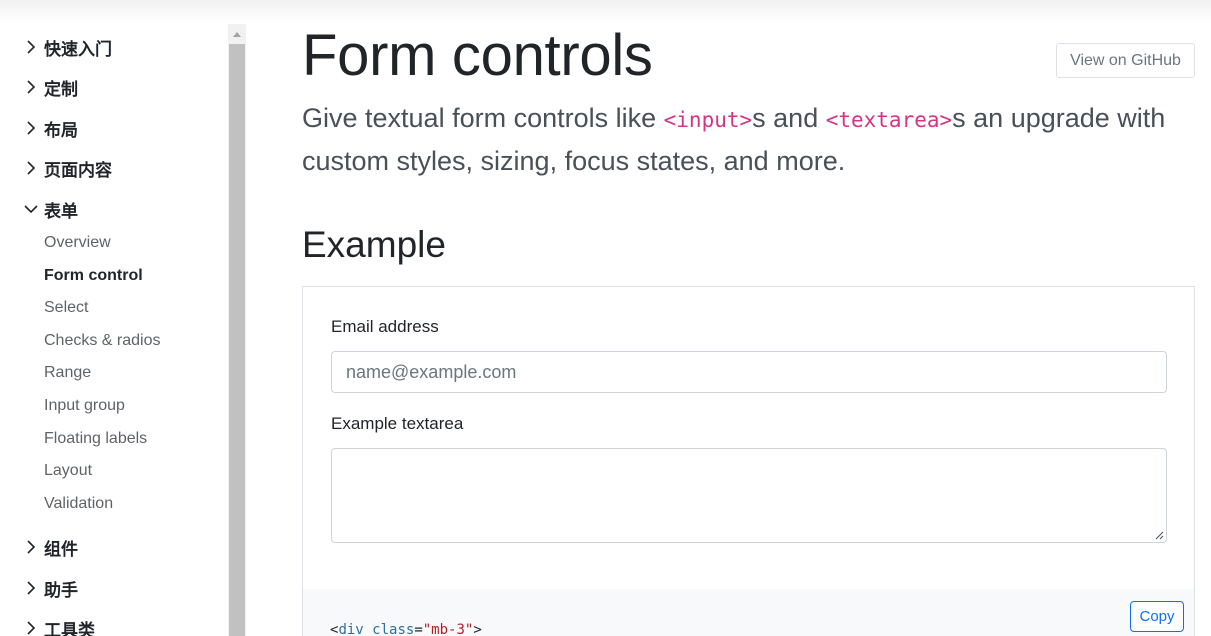 Image resolution: width=1211 pixels, height=636 pixels. What do you see at coordinates (95, 439) in the screenshot?
I see `sidebar-item-floating-labels: Floating labels` at bounding box center [95, 439].